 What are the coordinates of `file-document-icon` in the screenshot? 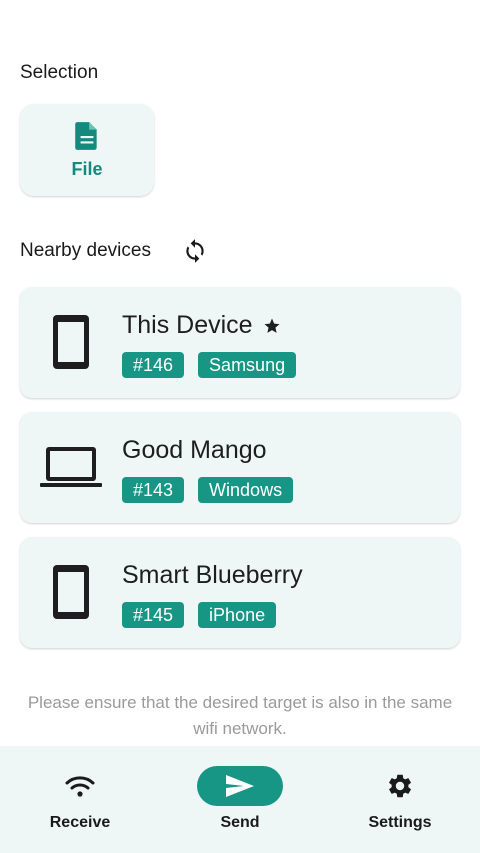 It's located at (86, 135).